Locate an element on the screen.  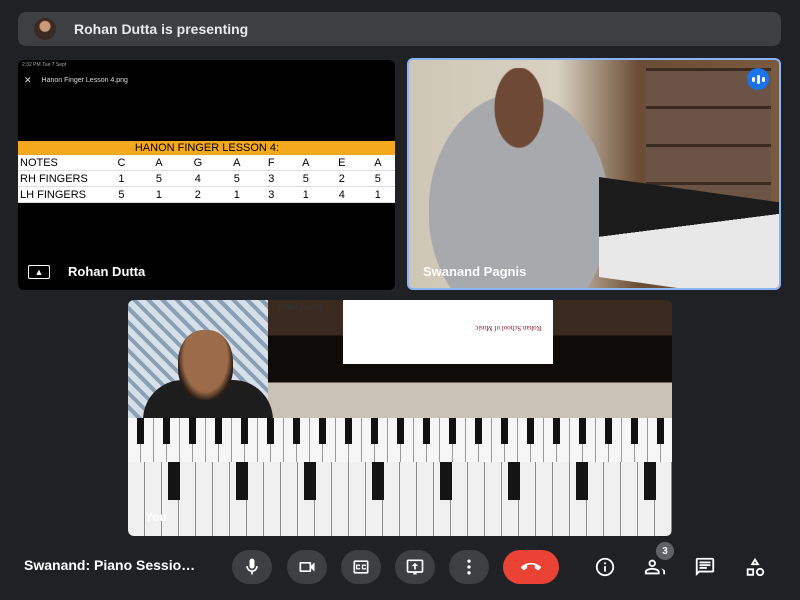
watermark-text: WinQuest is located at coordinates (300, 307).